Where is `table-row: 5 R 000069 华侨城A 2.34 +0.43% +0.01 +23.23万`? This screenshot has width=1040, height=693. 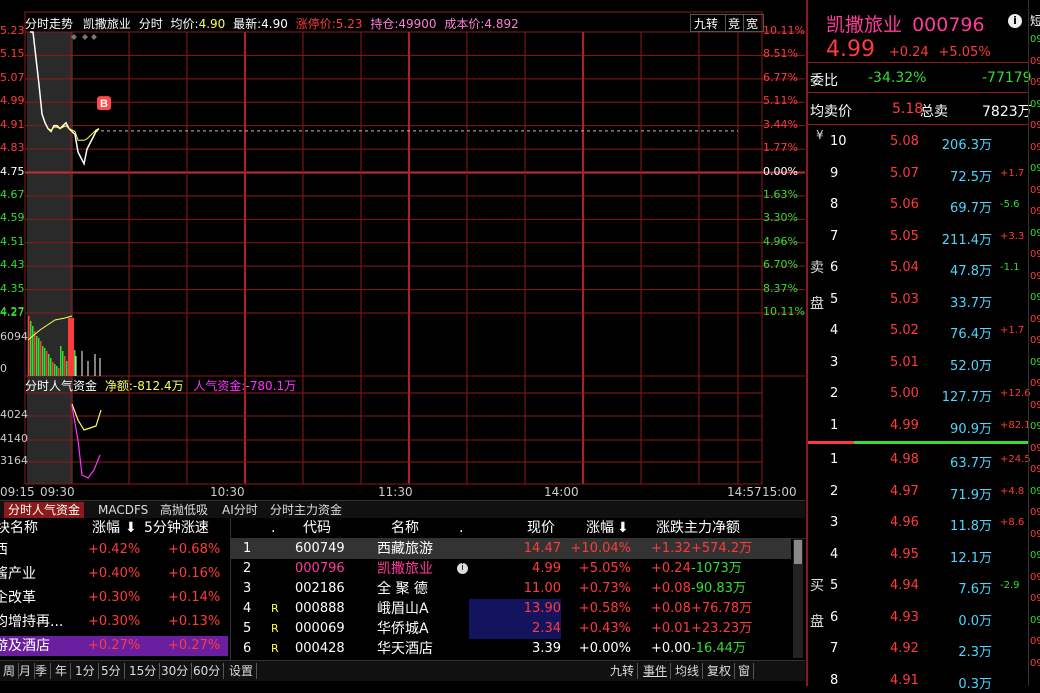 table-row: 5 R 000069 华侨城A 2.34 +0.43% +0.01 +23.23万 is located at coordinates (511, 629).